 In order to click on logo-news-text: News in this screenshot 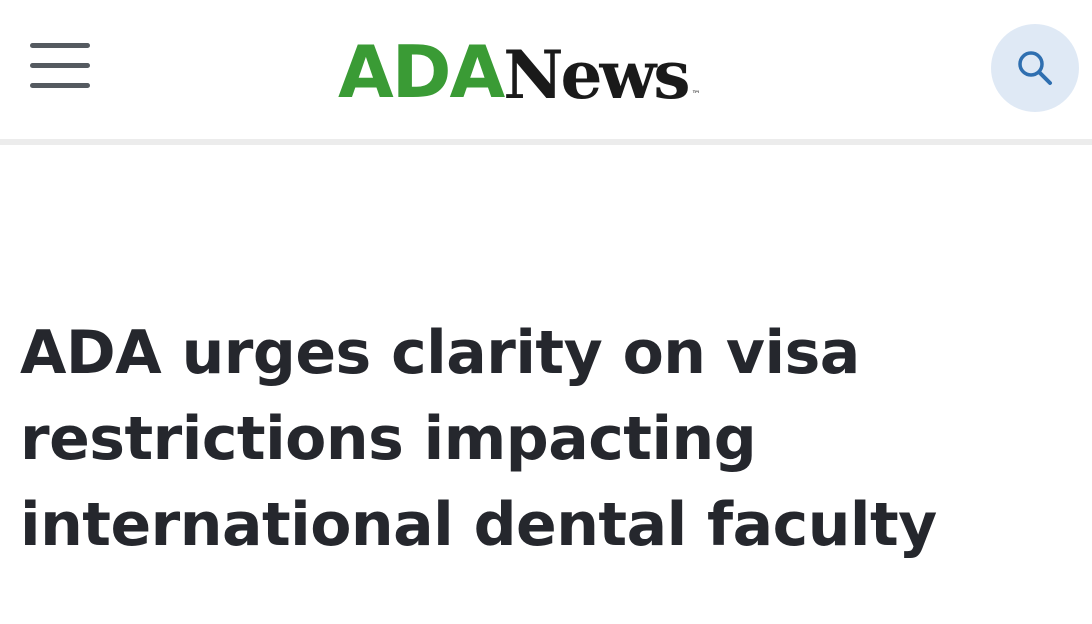, I will do `click(596, 75)`.